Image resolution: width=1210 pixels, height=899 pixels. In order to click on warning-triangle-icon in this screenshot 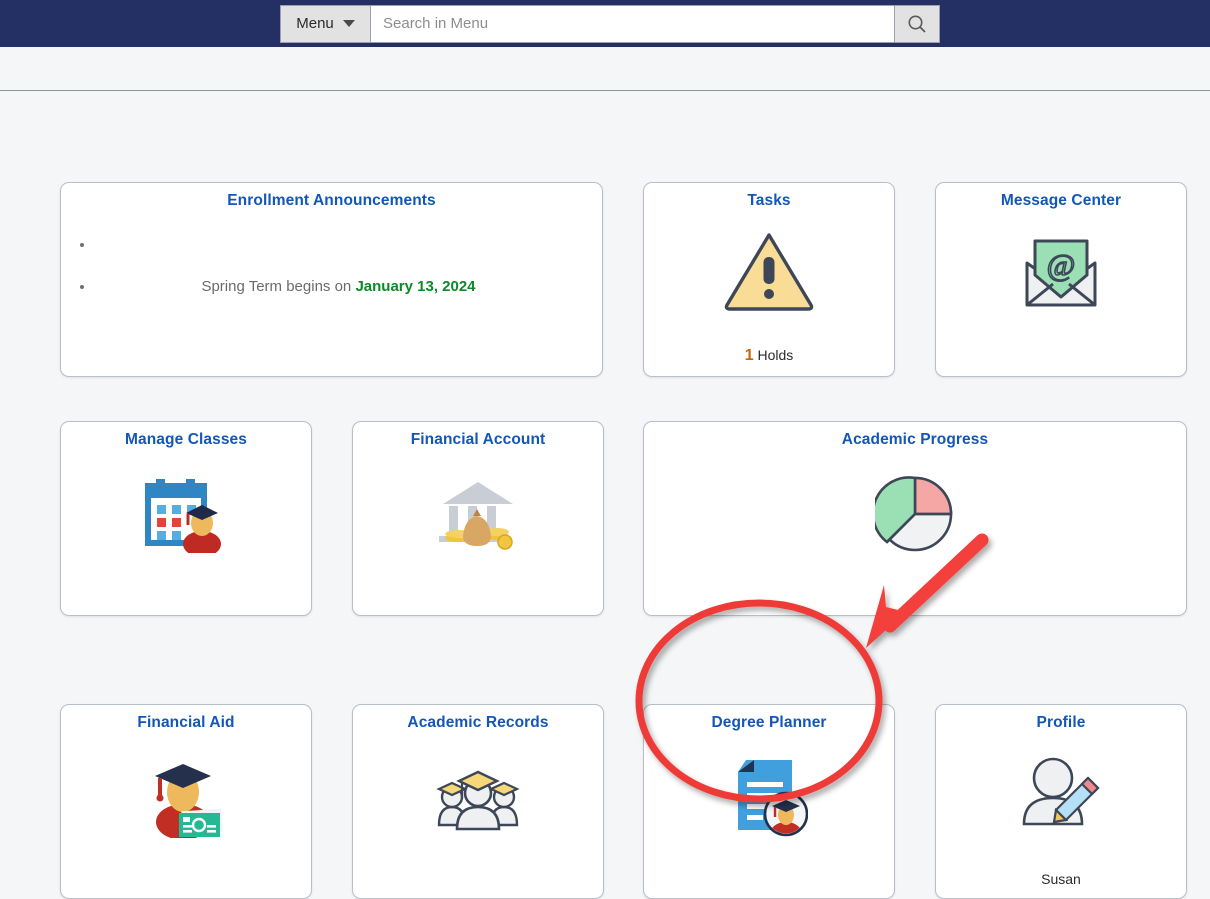, I will do `click(769, 272)`.